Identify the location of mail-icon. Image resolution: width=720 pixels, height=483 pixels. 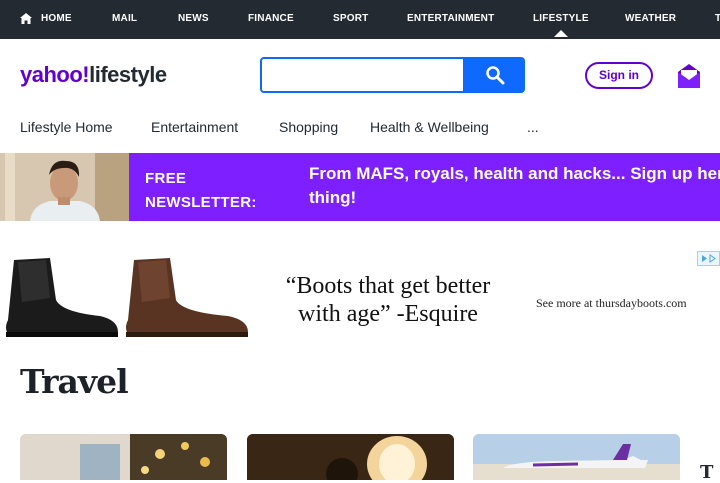
(689, 76).